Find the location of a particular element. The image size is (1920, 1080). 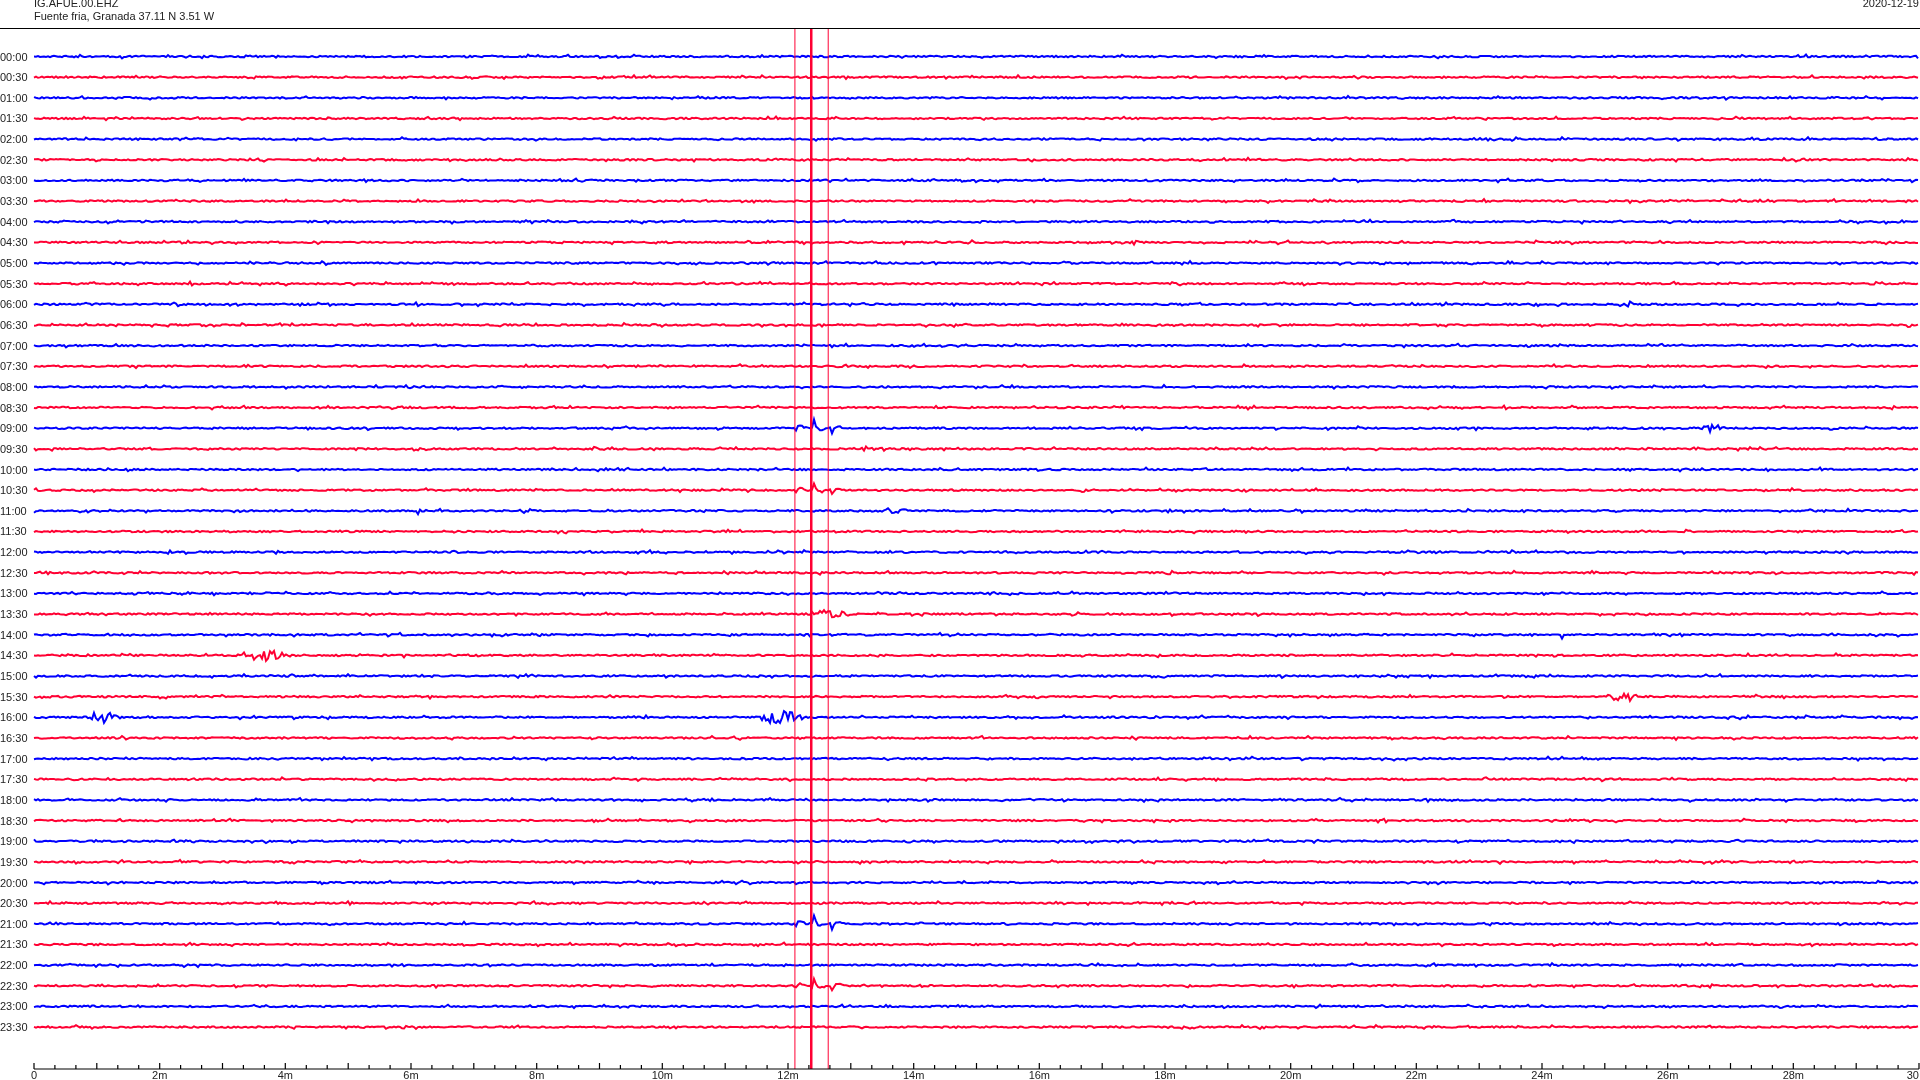

time-label: 16:30 is located at coordinates (14, 737).